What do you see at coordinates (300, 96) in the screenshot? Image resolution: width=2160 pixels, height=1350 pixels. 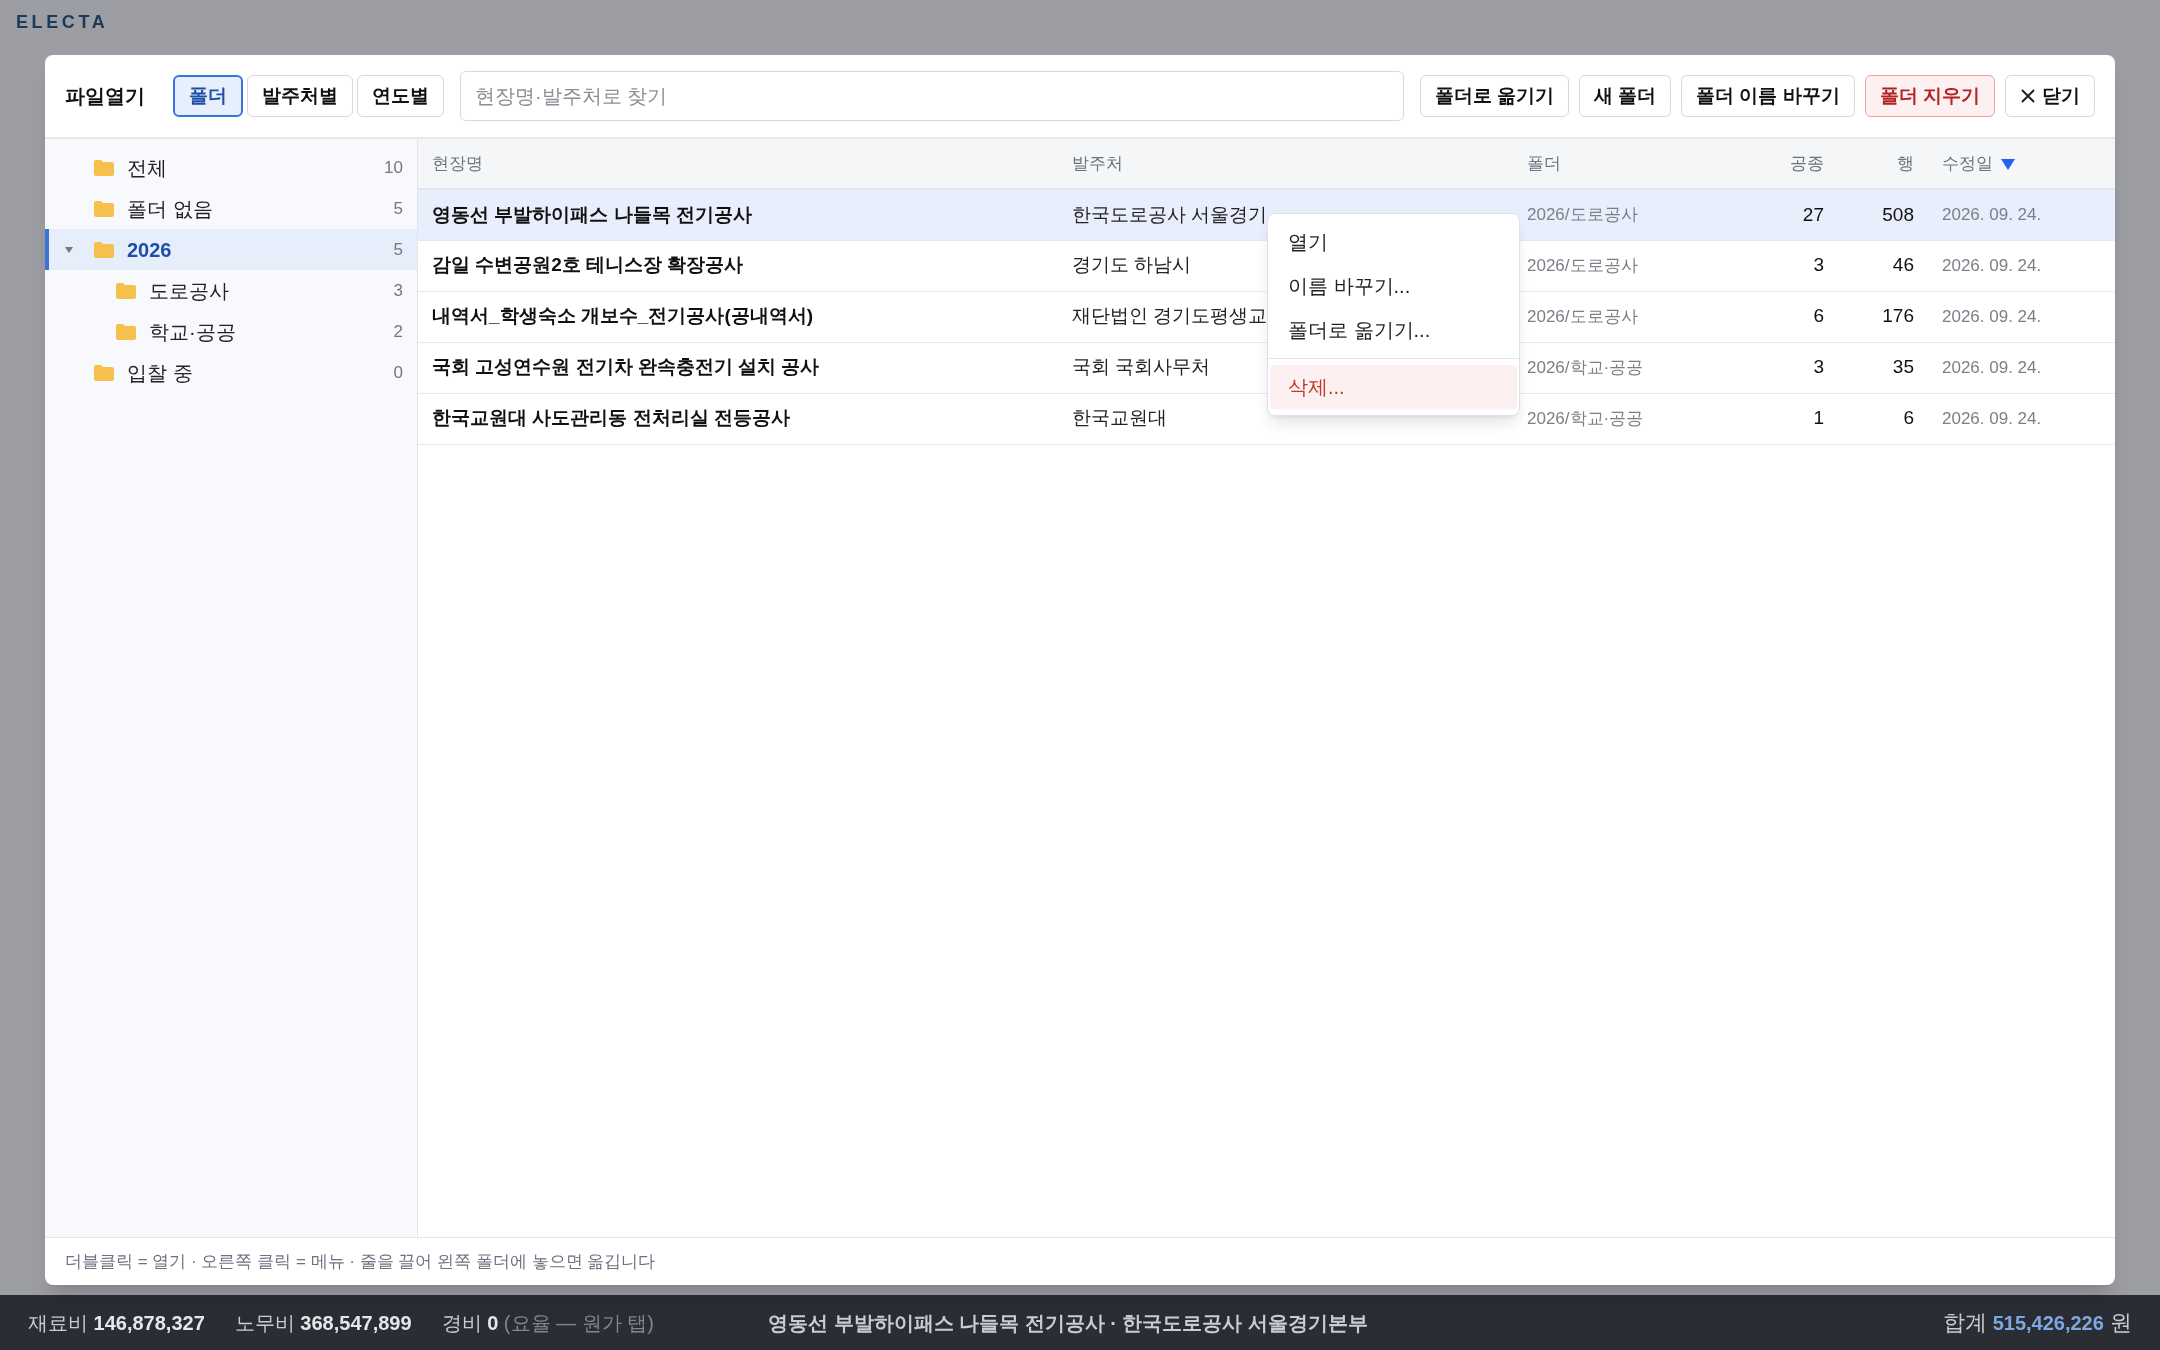 I see `view-tab: 발주처별` at bounding box center [300, 96].